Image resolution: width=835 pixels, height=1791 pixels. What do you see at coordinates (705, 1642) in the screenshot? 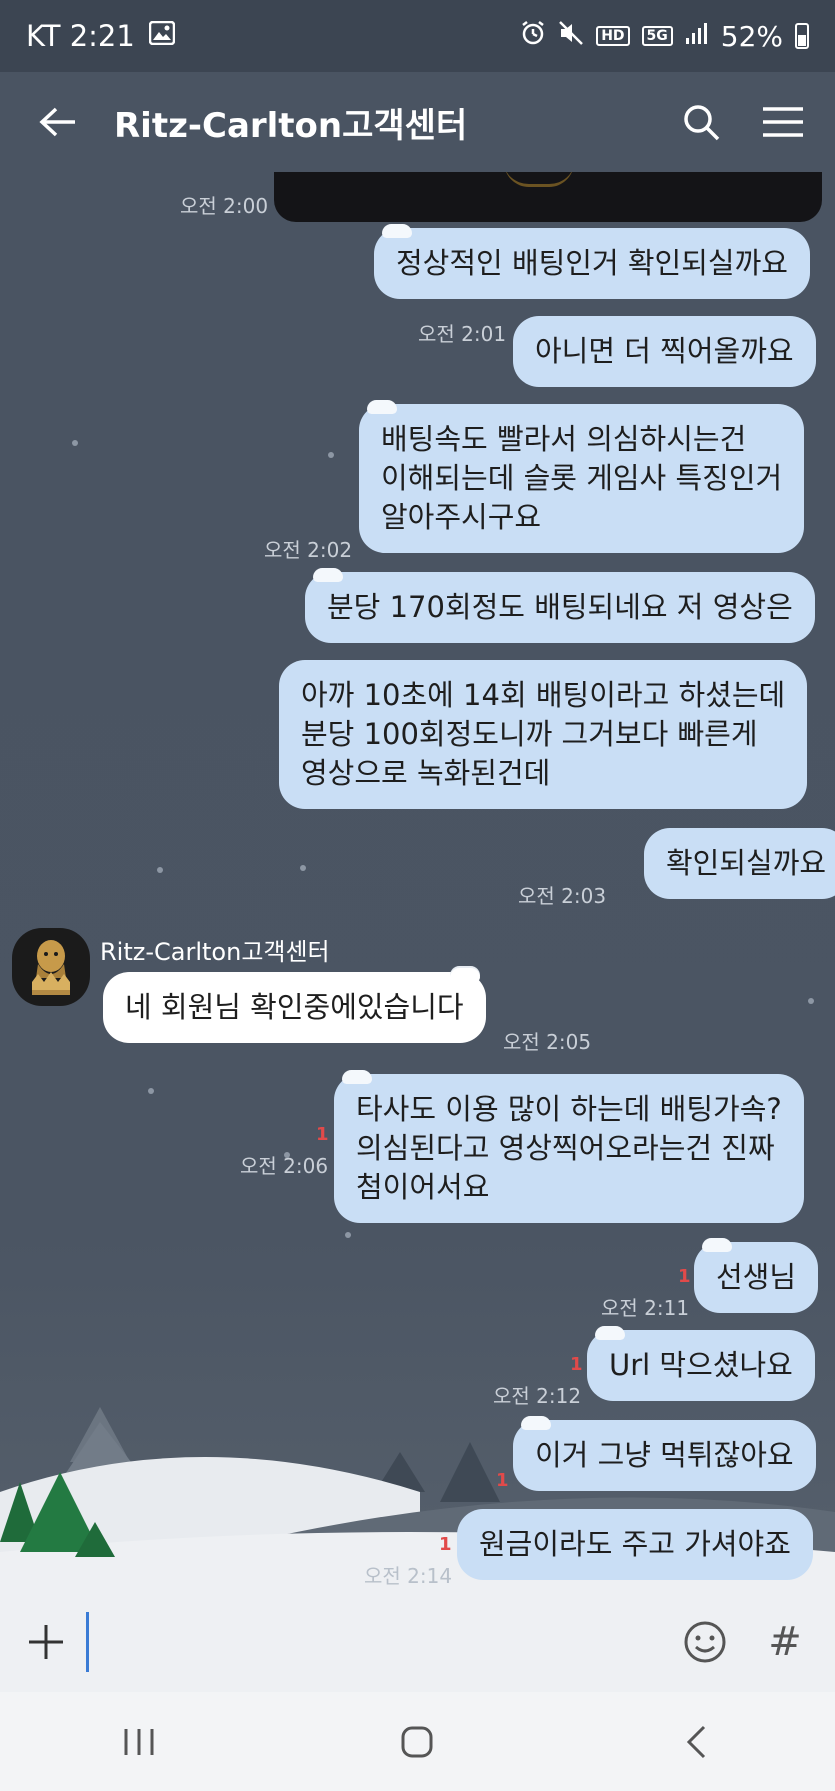
I see `emoji-icon` at bounding box center [705, 1642].